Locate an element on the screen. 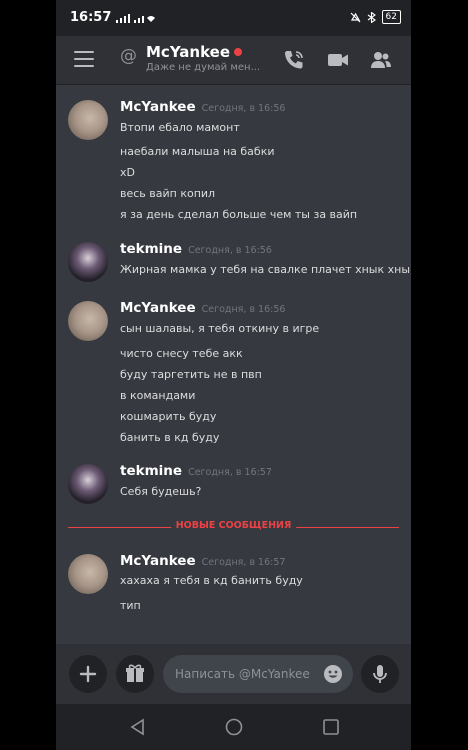 Image resolution: width=468 pixels, height=750 pixels. new-messages-label: НОВЫЕ СООБЩЕНИЯ is located at coordinates (233, 525).